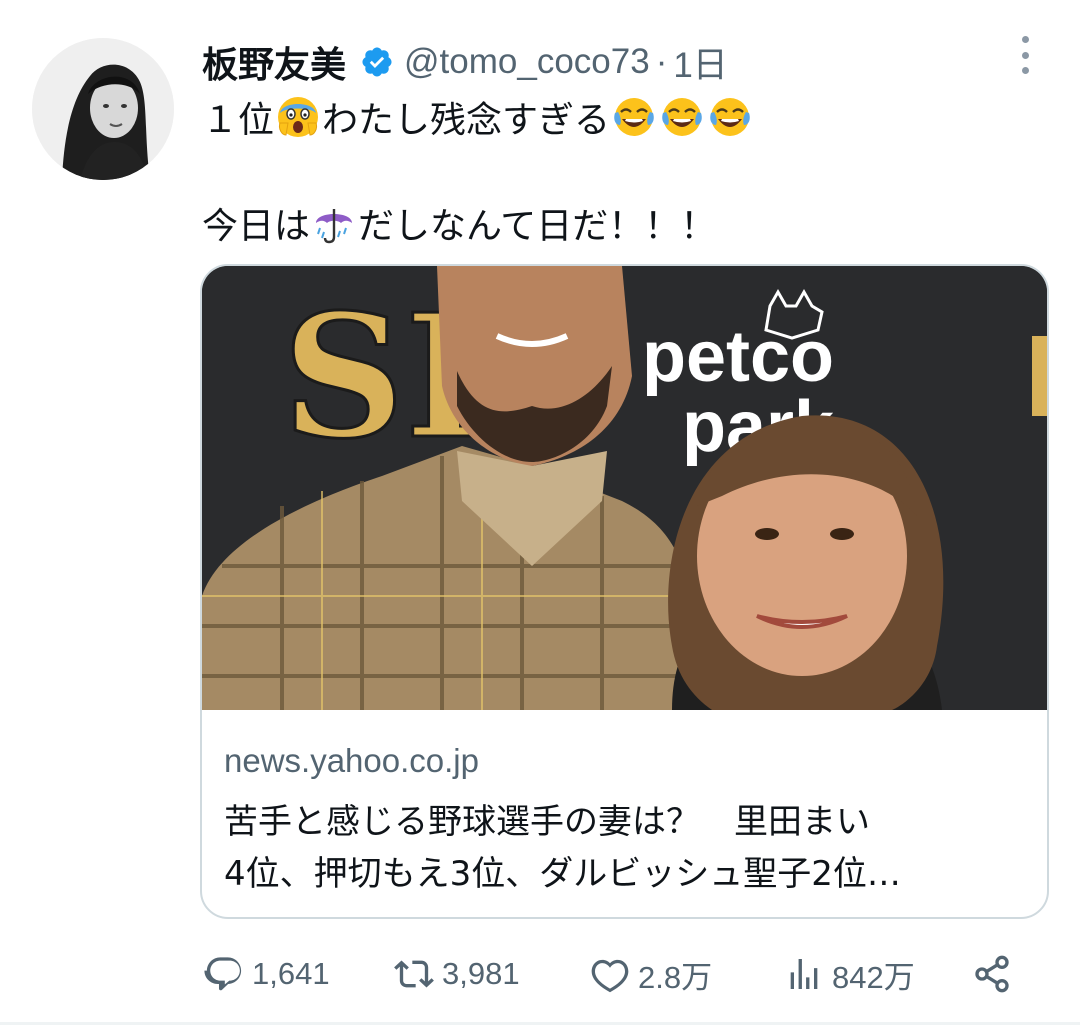 This screenshot has width=1080, height=1025. What do you see at coordinates (351, 760) in the screenshot?
I see `card-domain: news.yahoo.co.jp` at bounding box center [351, 760].